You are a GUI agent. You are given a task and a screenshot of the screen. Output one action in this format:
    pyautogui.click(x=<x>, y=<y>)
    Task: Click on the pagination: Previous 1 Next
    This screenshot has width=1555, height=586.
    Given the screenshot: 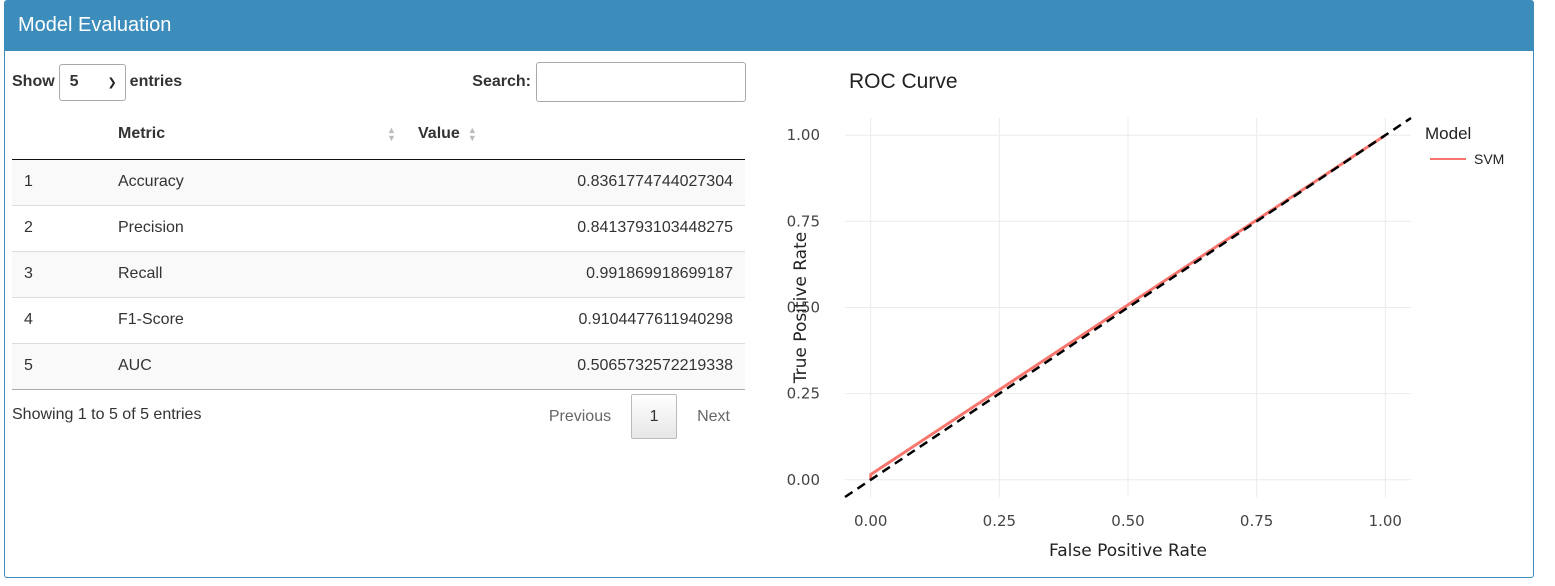 What is the action you would take?
    pyautogui.click(x=639, y=416)
    